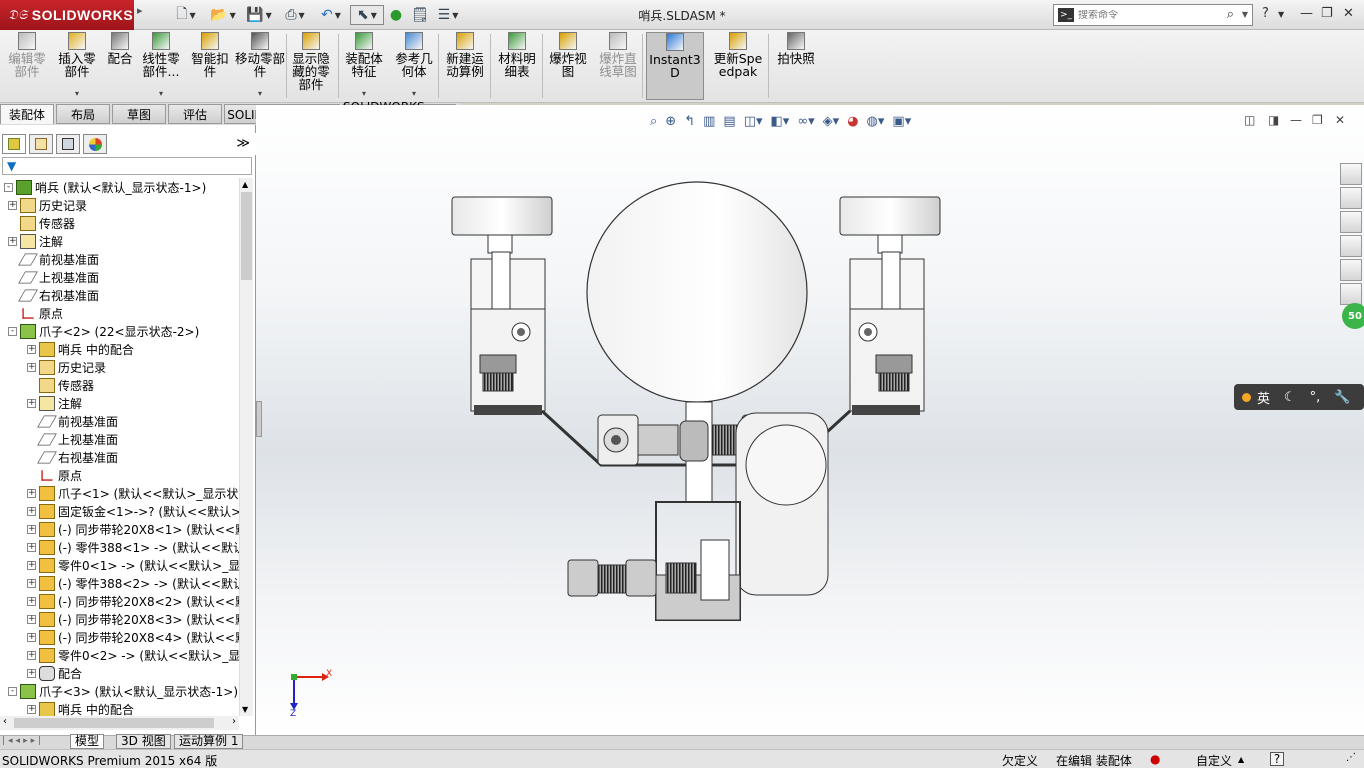  Describe the element at coordinates (186, 15) in the screenshot. I see `new-document-button: 🗋 ▼` at that location.